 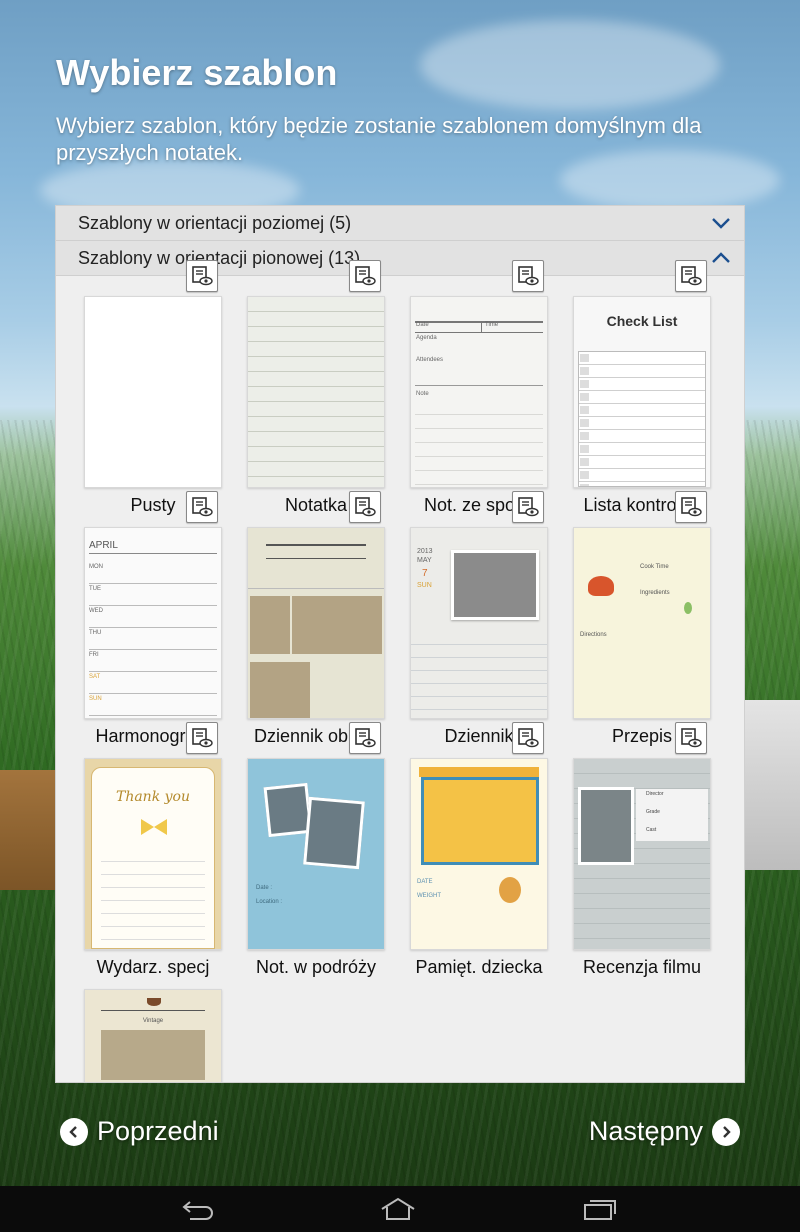 What do you see at coordinates (642, 321) in the screenshot?
I see `checklist-title: Check List` at bounding box center [642, 321].